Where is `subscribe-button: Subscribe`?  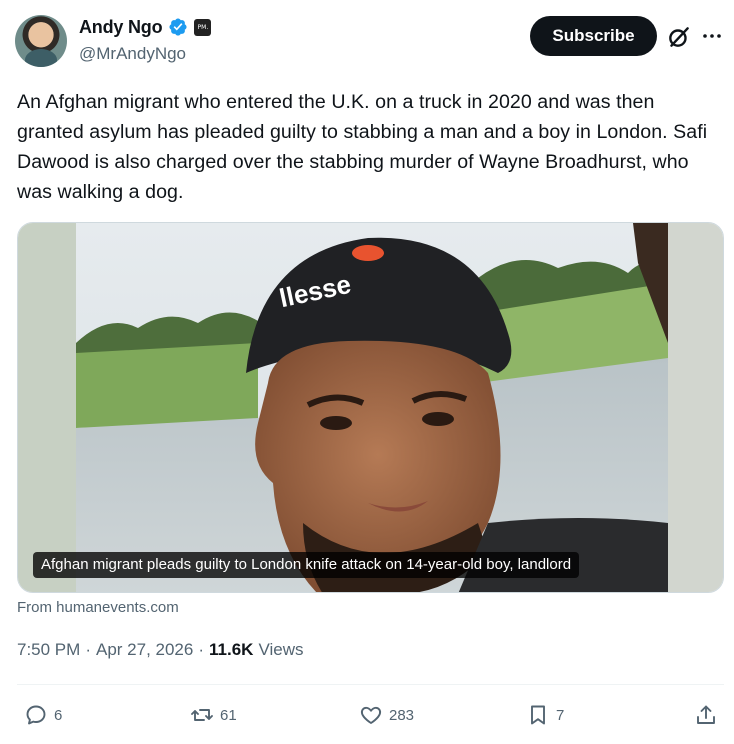 subscribe-button: Subscribe is located at coordinates (593, 36).